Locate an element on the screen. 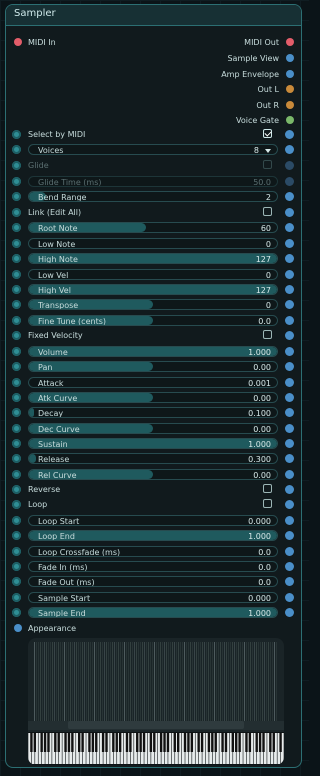 The image size is (320, 776). voice-gate-port is located at coordinates (290, 120).